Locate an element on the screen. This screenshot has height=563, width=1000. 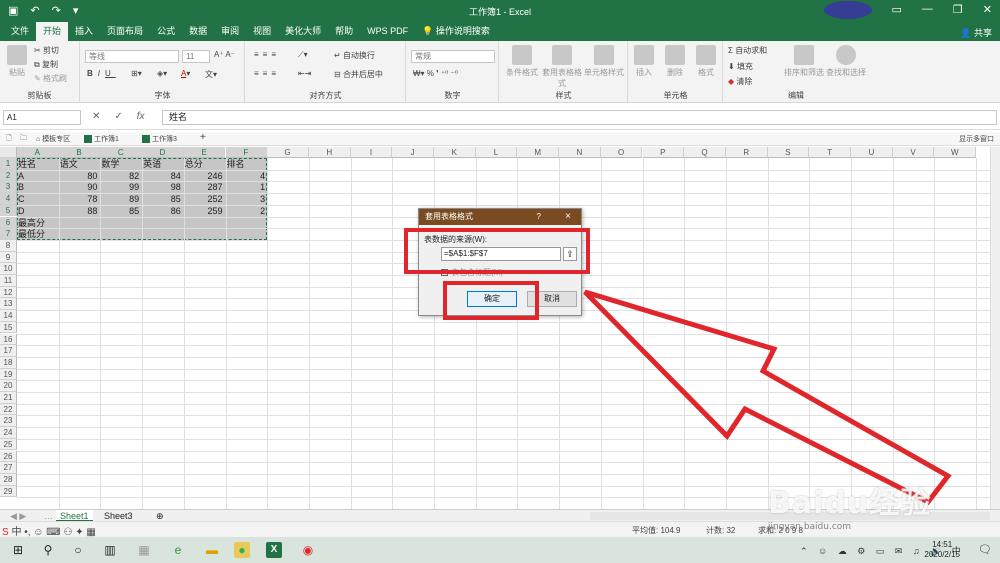
format-as-table-button: 套用表格格式 is located at coordinates (562, 67).